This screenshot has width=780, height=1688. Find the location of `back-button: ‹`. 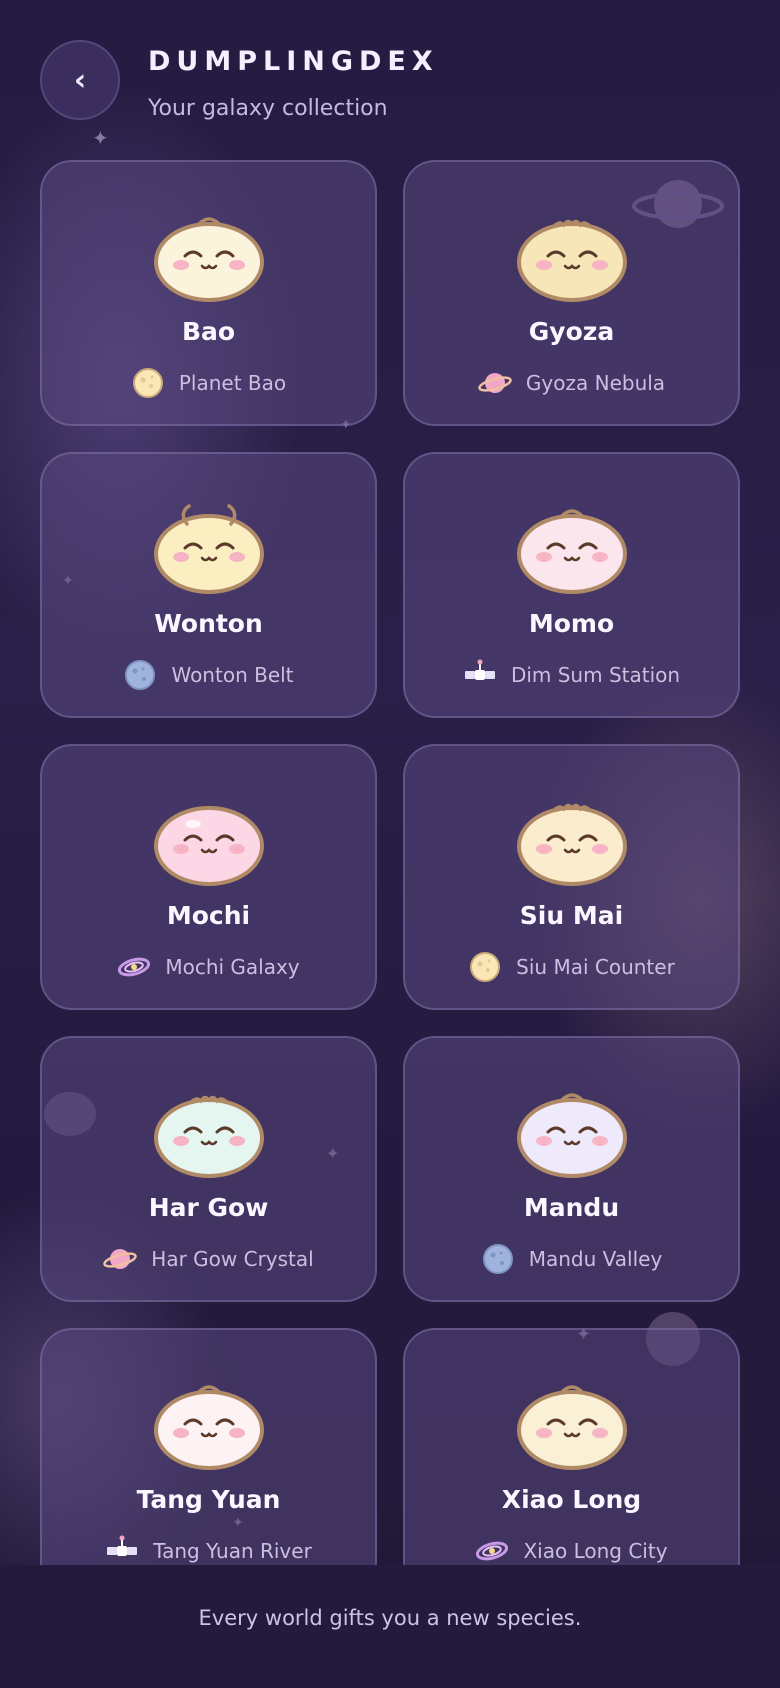

back-button: ‹ is located at coordinates (80, 80).